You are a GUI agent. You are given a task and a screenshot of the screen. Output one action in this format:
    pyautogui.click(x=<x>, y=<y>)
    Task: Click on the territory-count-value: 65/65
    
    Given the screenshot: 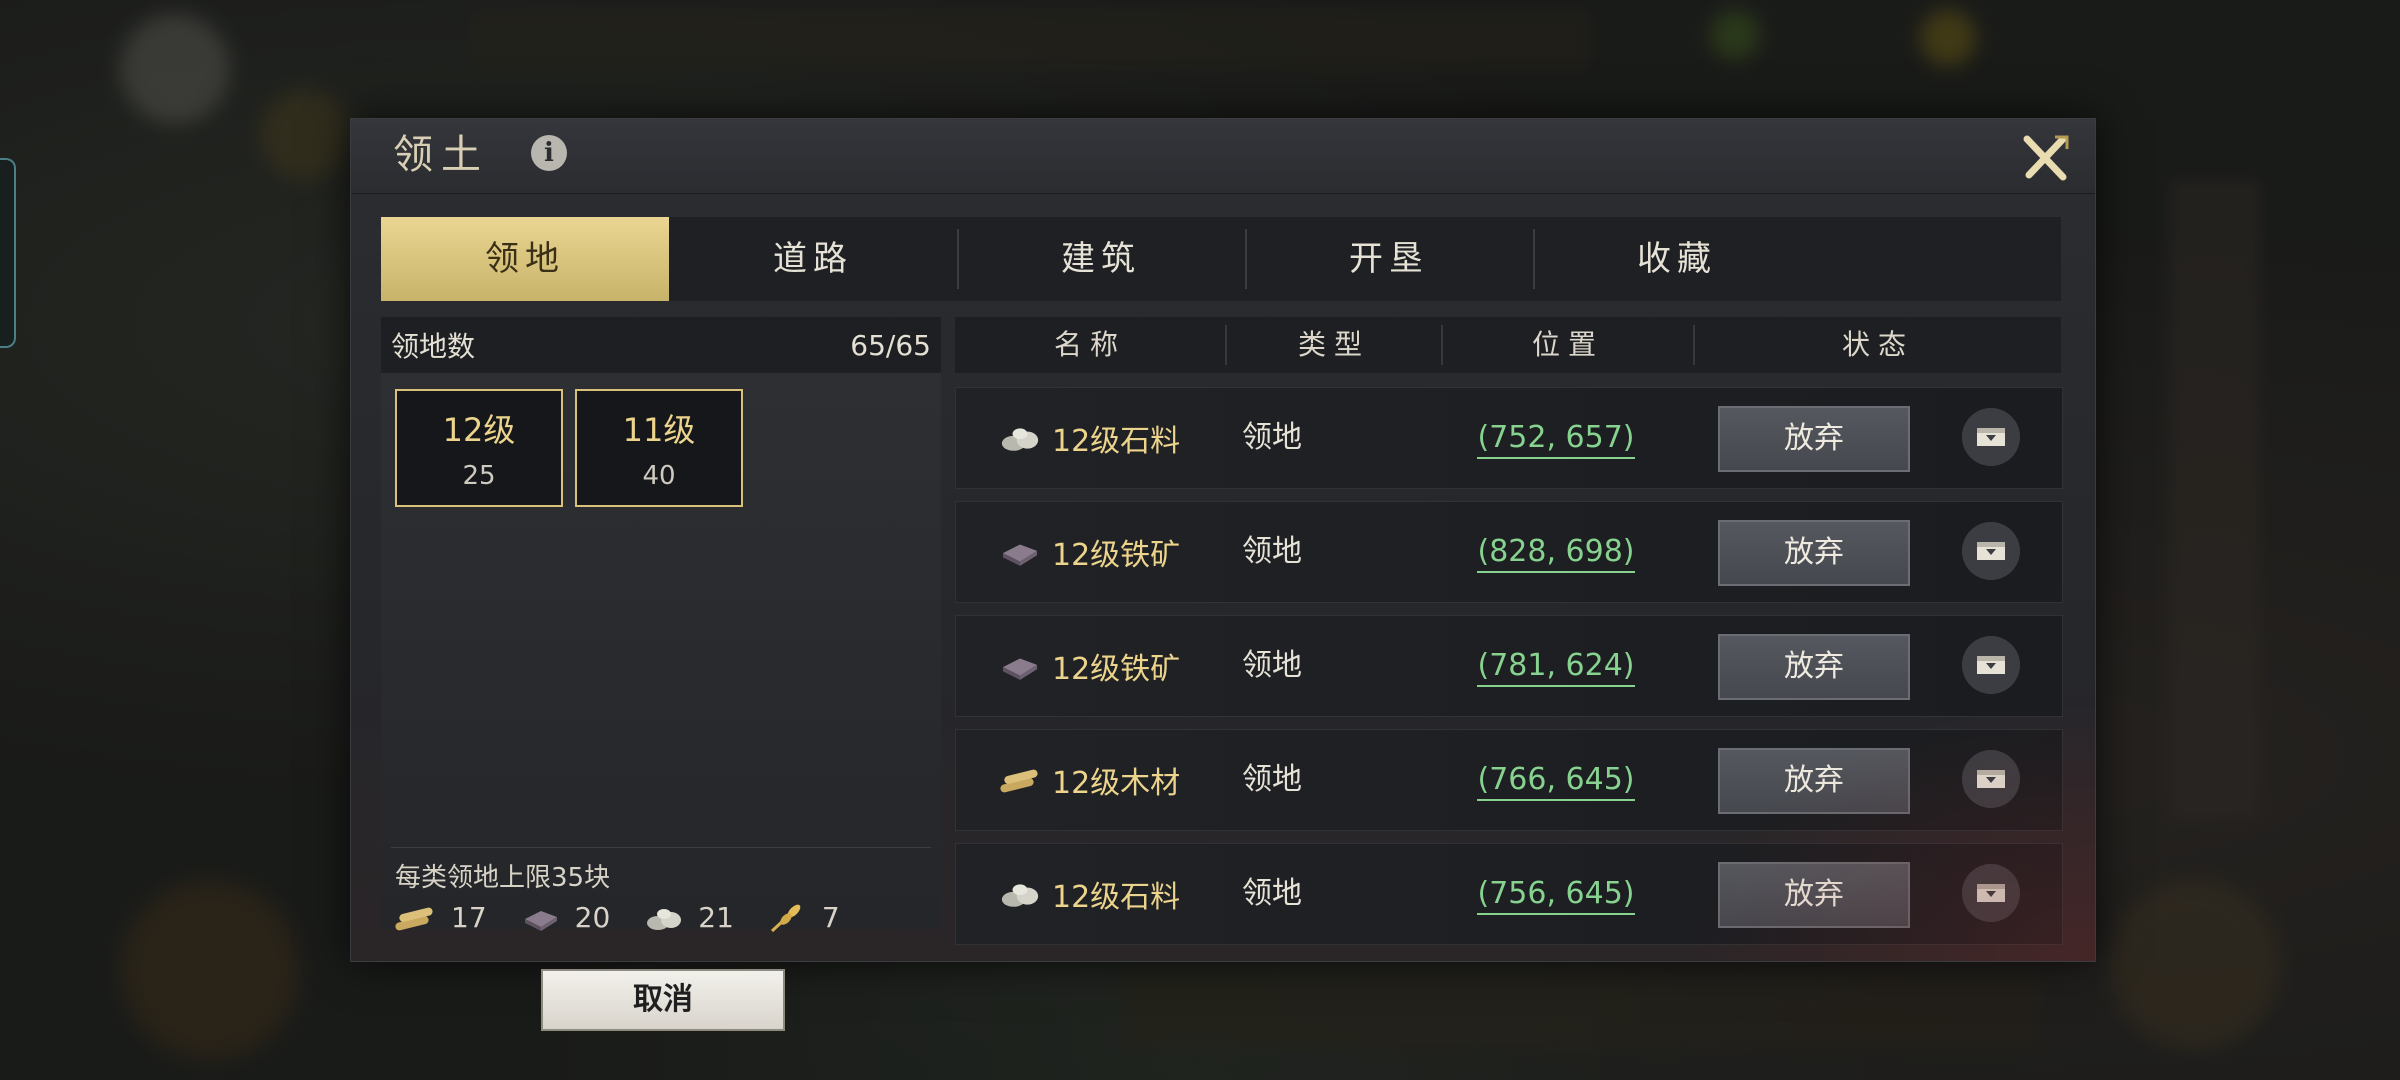 What is the action you would take?
    pyautogui.click(x=890, y=345)
    